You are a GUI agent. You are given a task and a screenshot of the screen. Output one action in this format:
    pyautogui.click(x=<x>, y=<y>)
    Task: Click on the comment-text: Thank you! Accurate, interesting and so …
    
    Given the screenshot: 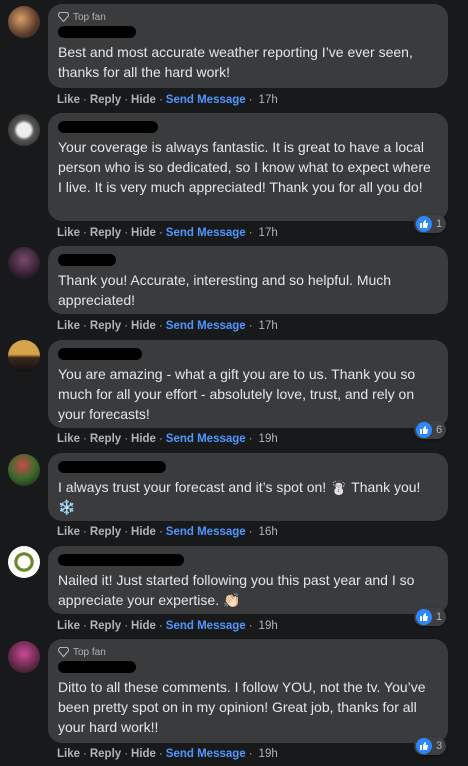 What is the action you would take?
    pyautogui.click(x=225, y=290)
    